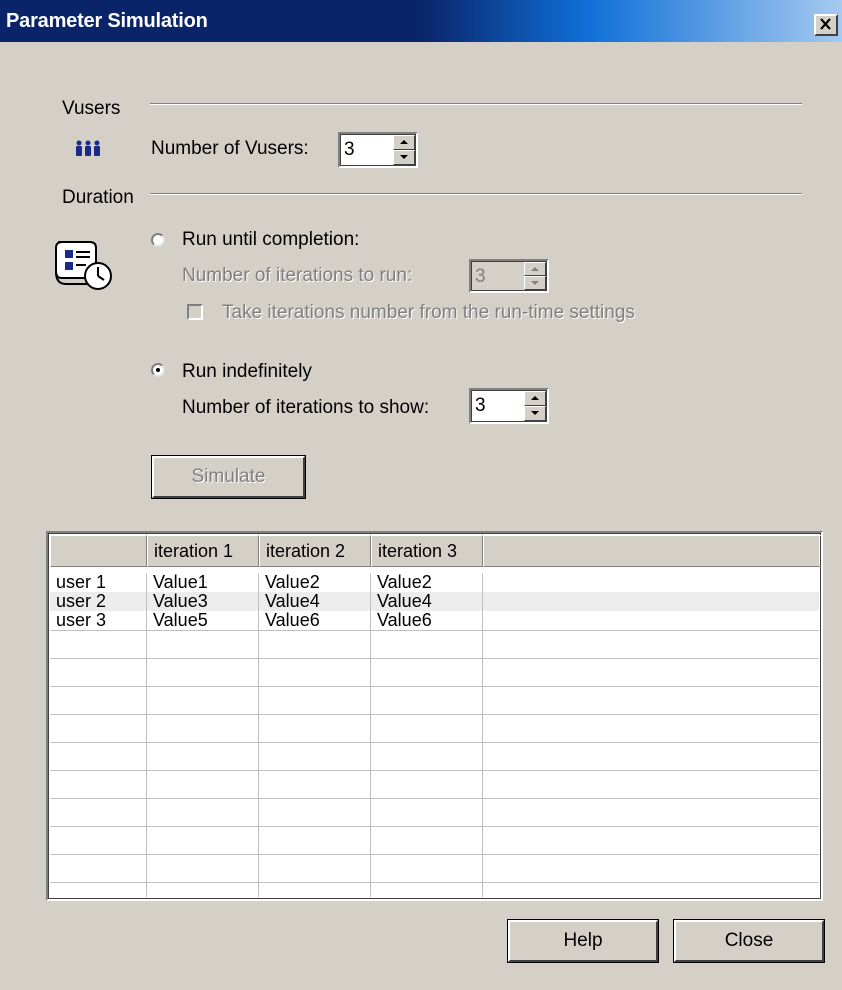 The height and width of the screenshot is (990, 842). I want to click on close-icon, so click(825, 24).